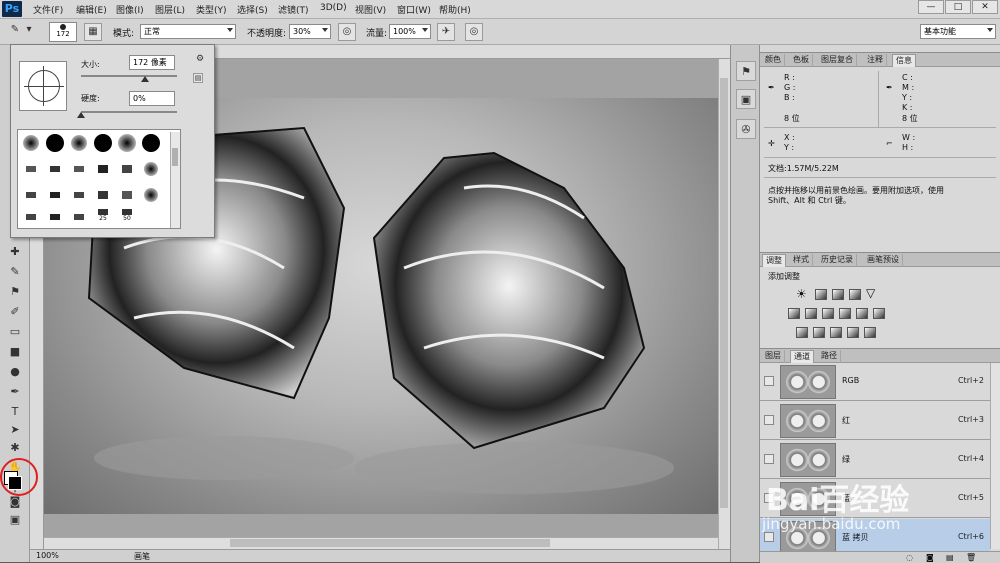 This screenshot has width=1000, height=563. What do you see at coordinates (198, 78) in the screenshot?
I see `new-preset-icon: ▤` at bounding box center [198, 78].